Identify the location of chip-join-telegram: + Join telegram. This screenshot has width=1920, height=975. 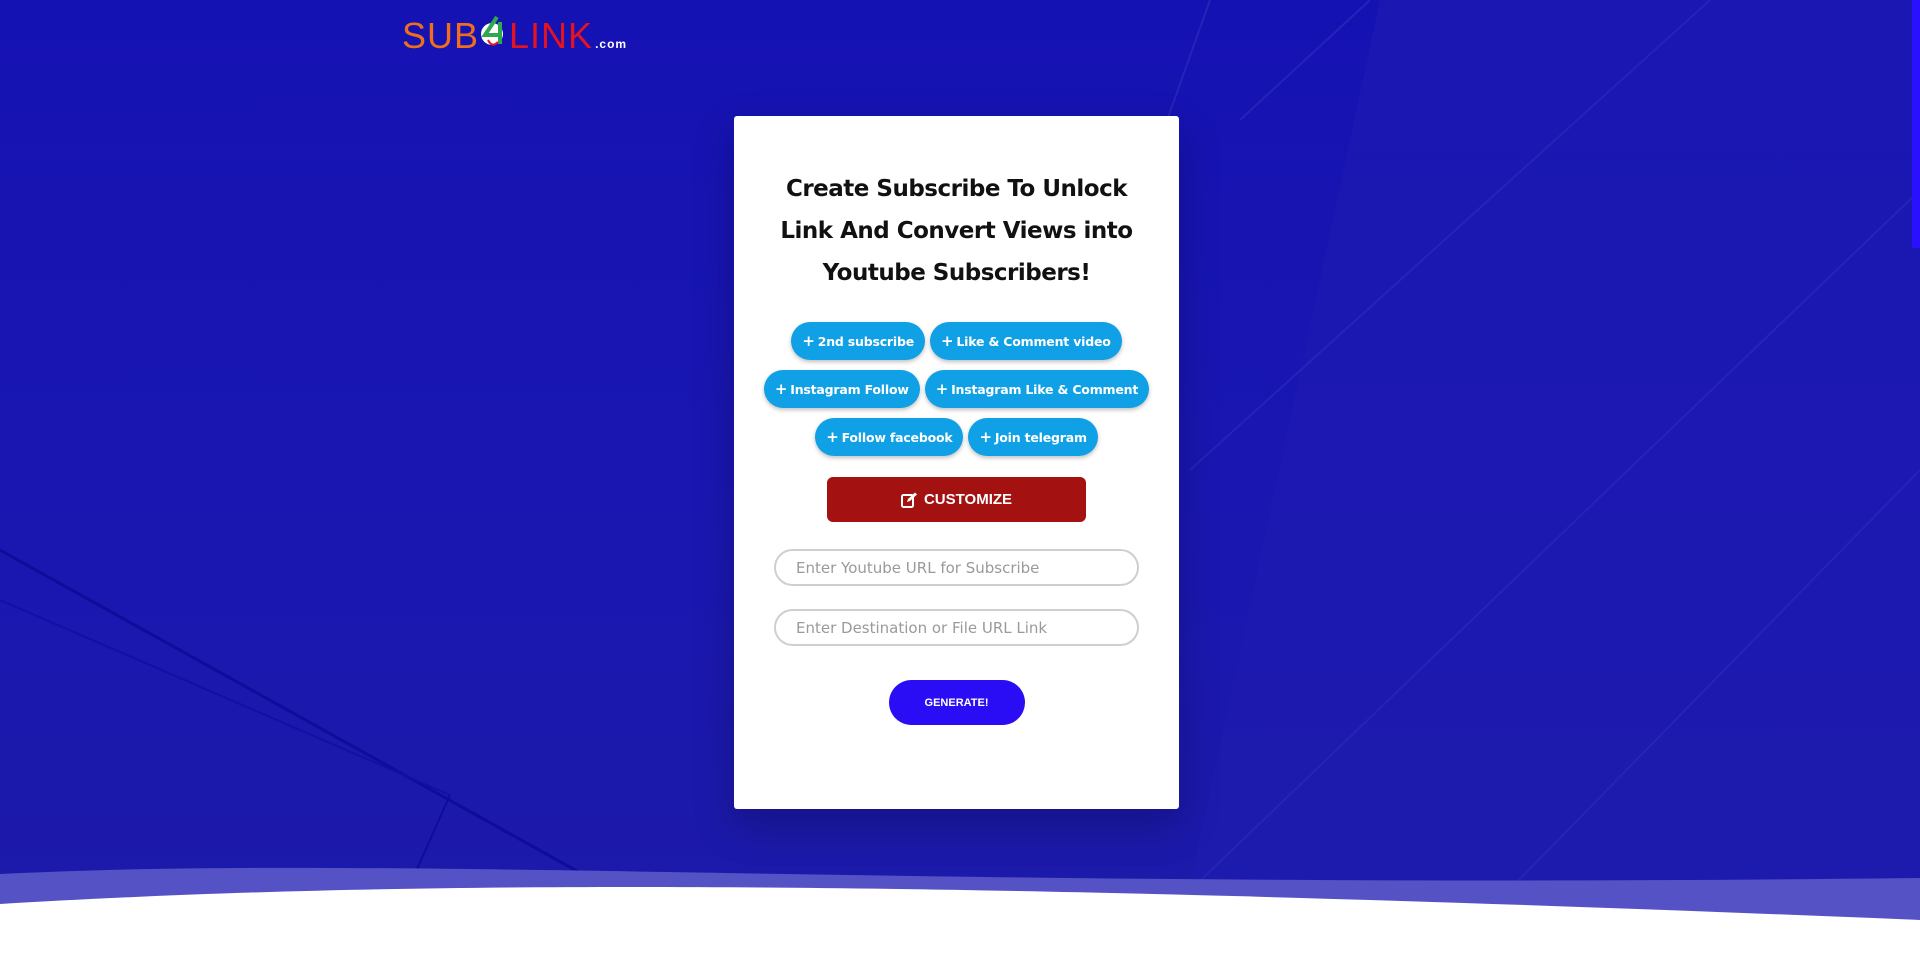
(1033, 437).